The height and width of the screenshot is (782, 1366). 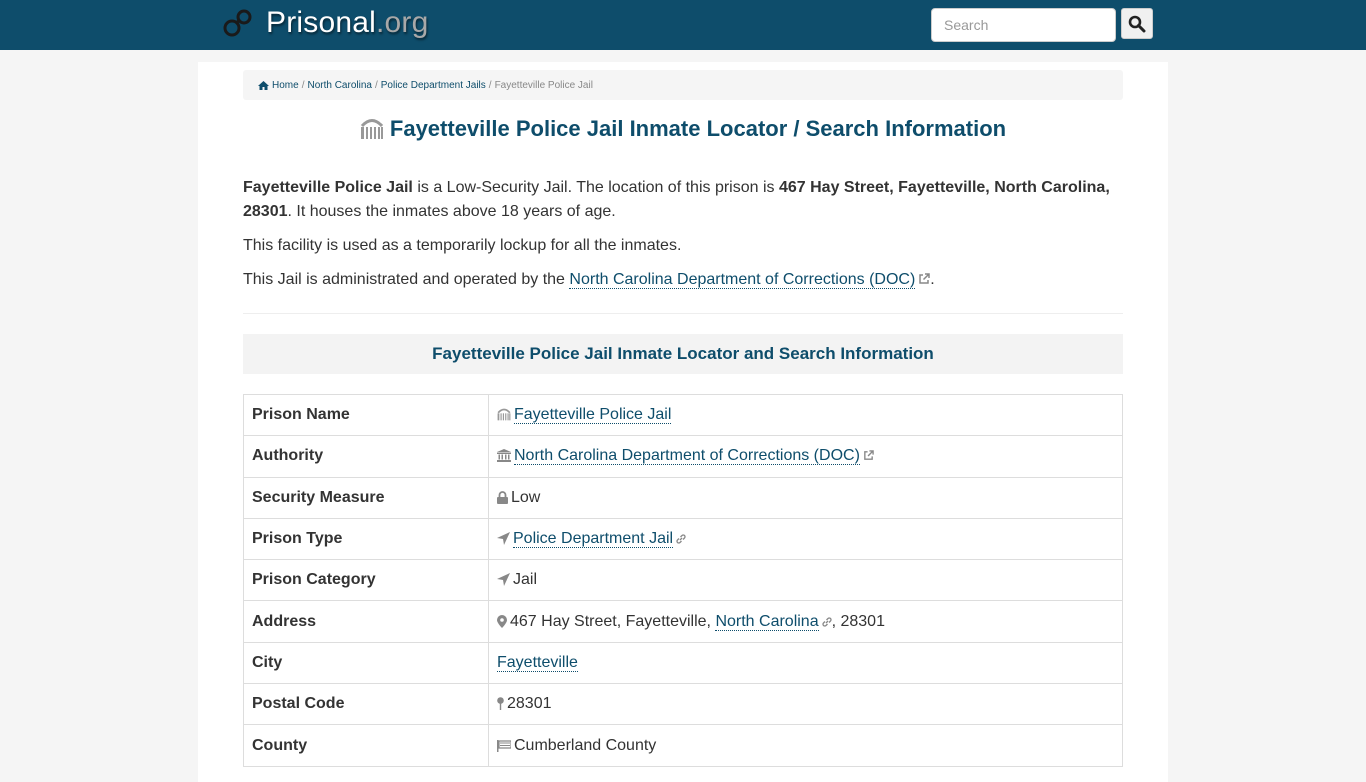 I want to click on table-row: City Fayetteville, so click(x=683, y=663).